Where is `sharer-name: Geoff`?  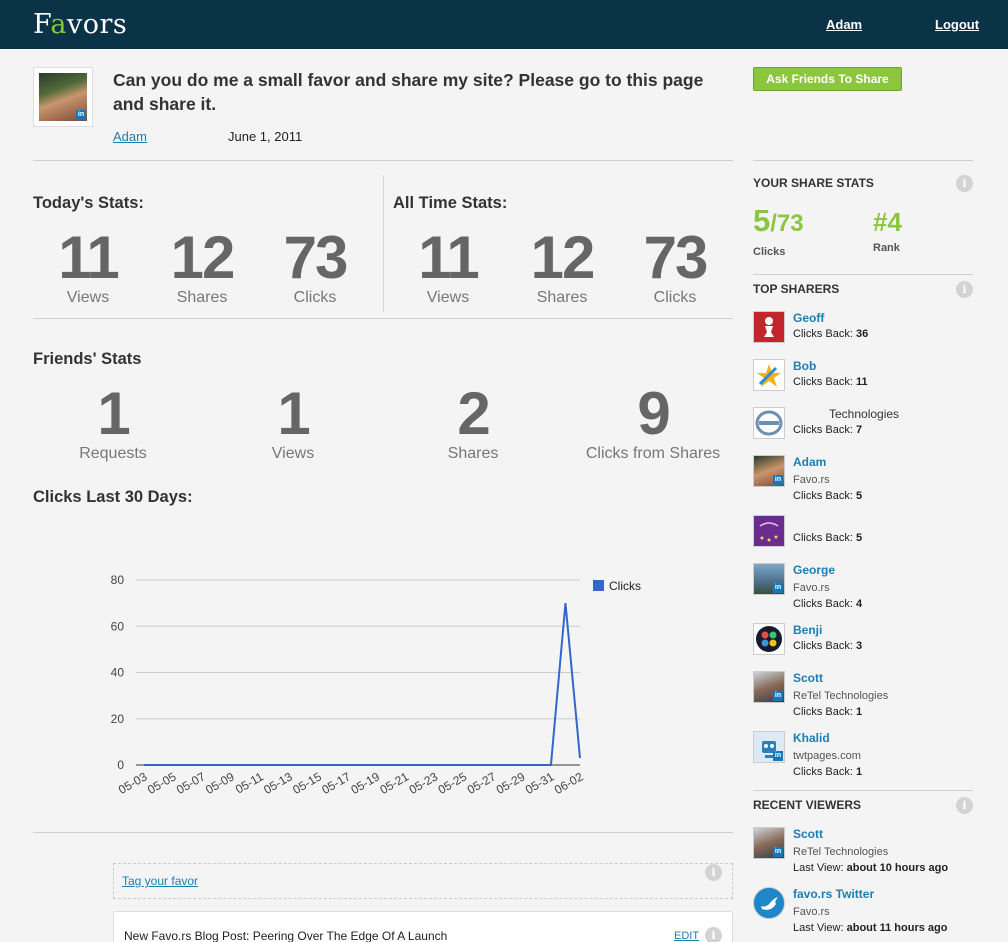 sharer-name: Geoff is located at coordinates (808, 318).